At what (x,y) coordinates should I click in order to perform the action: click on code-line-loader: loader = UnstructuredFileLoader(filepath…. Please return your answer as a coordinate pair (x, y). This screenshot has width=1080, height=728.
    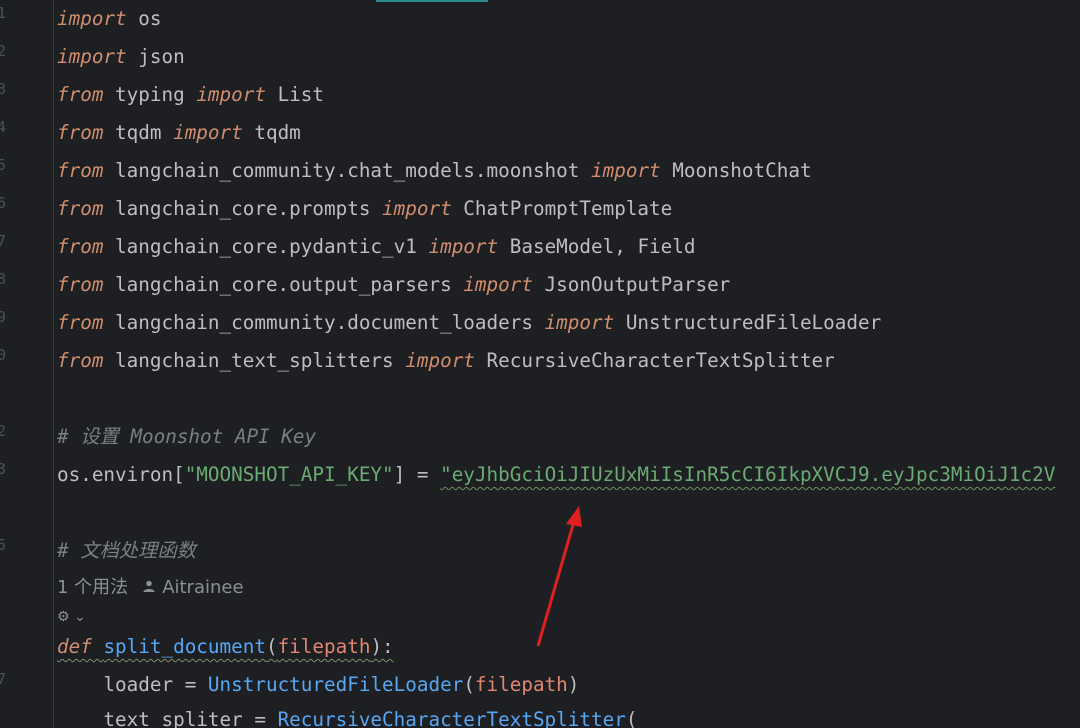
    Looking at the image, I should click on (318, 685).